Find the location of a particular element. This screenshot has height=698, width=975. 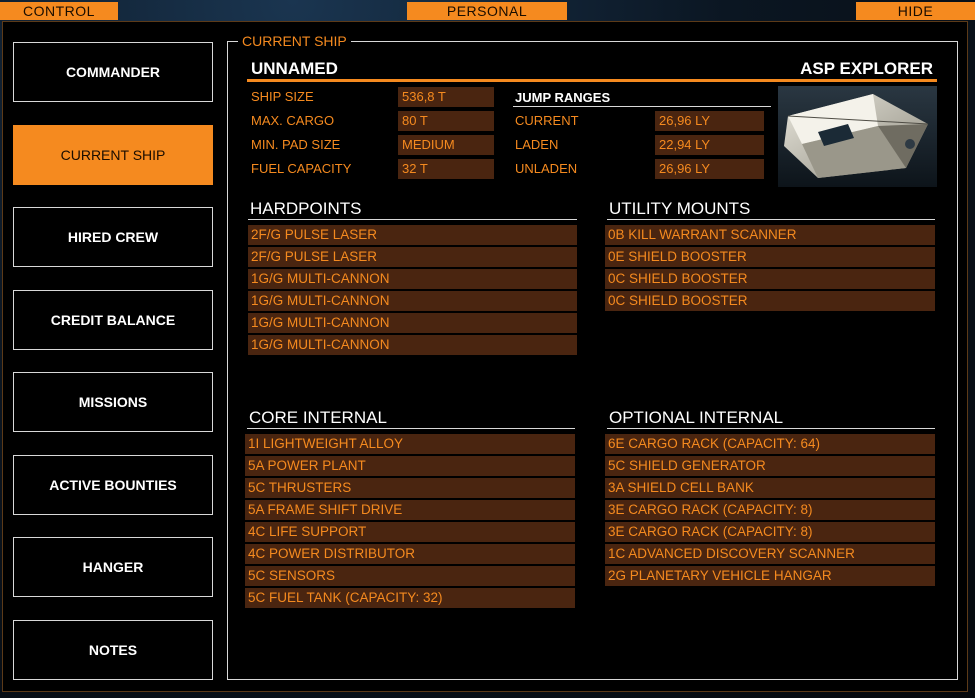

nav-button-hanger: HANGER is located at coordinates (113, 567).